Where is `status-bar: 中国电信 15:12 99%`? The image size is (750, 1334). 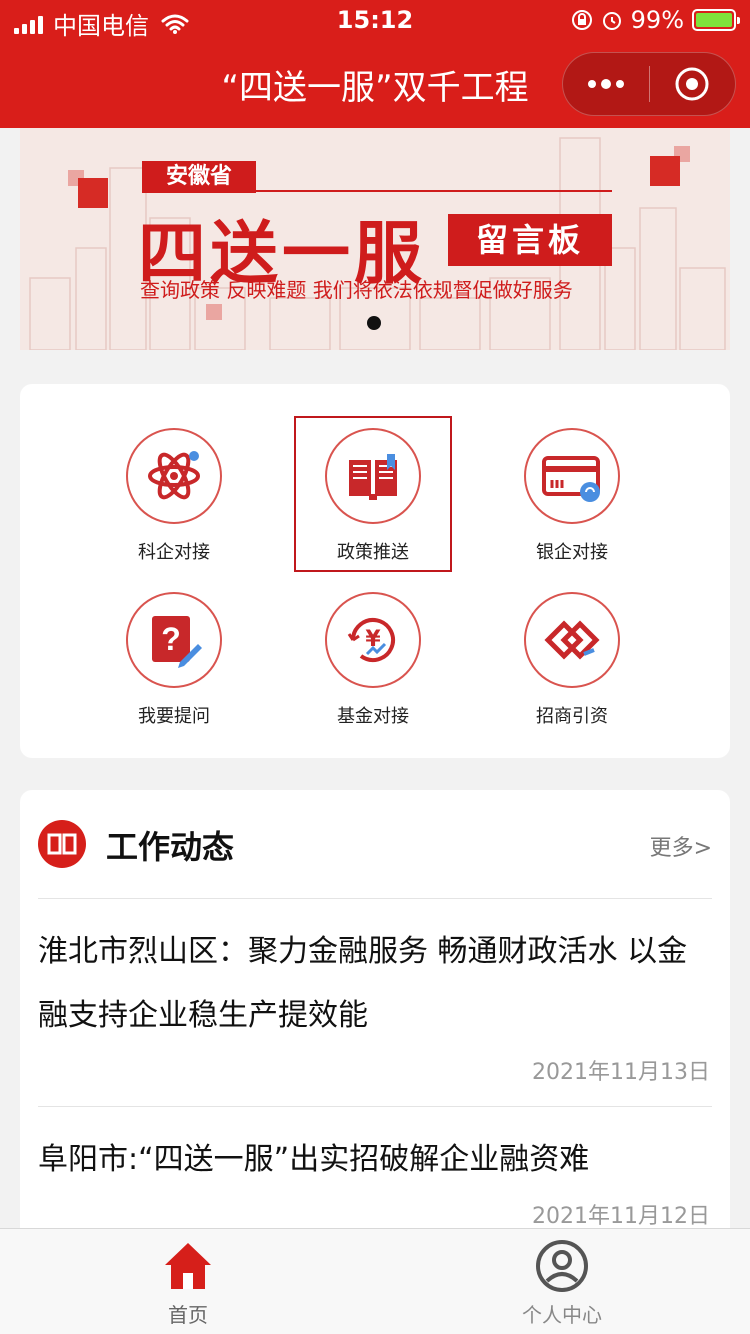 status-bar: 中国电信 15:12 99% is located at coordinates (375, 20).